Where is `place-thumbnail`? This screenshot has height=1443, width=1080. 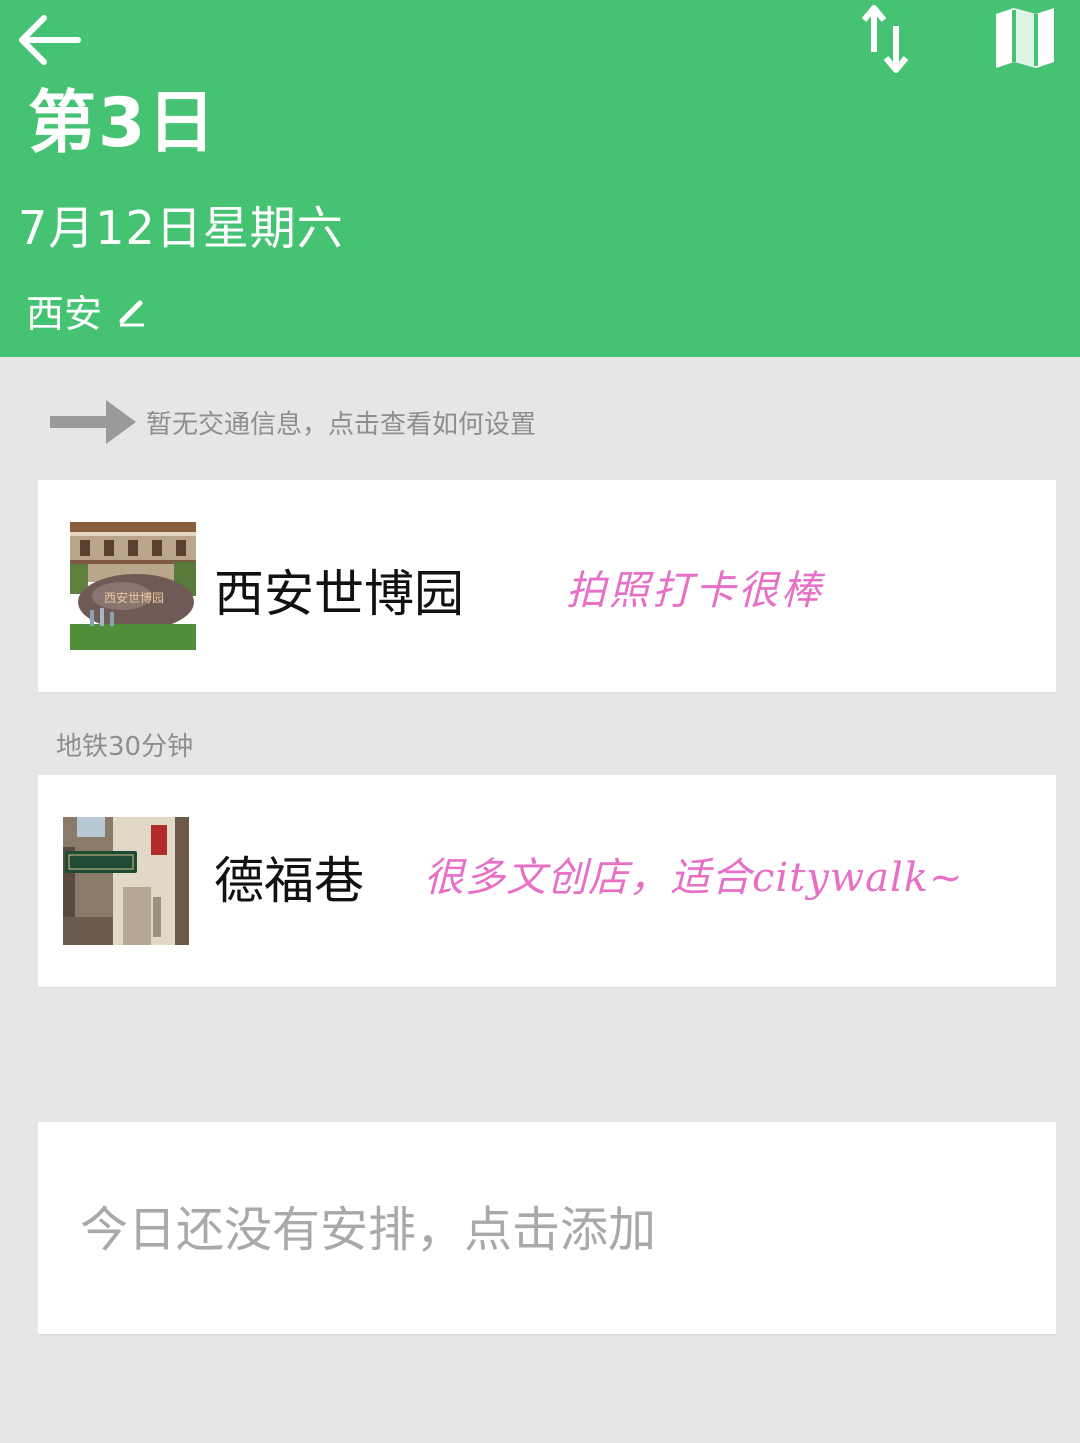 place-thumbnail is located at coordinates (126, 881).